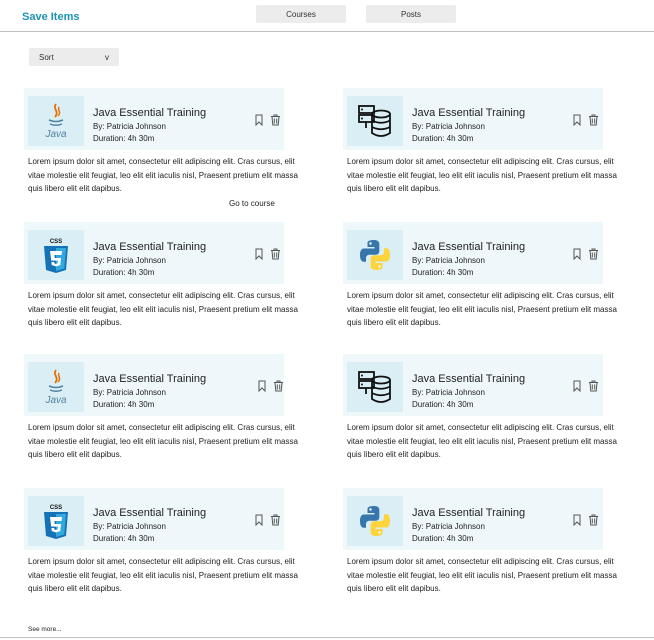 This screenshot has width=654, height=640. Describe the element at coordinates (74, 57) in the screenshot. I see `sort-dropdown: Sort v` at that location.